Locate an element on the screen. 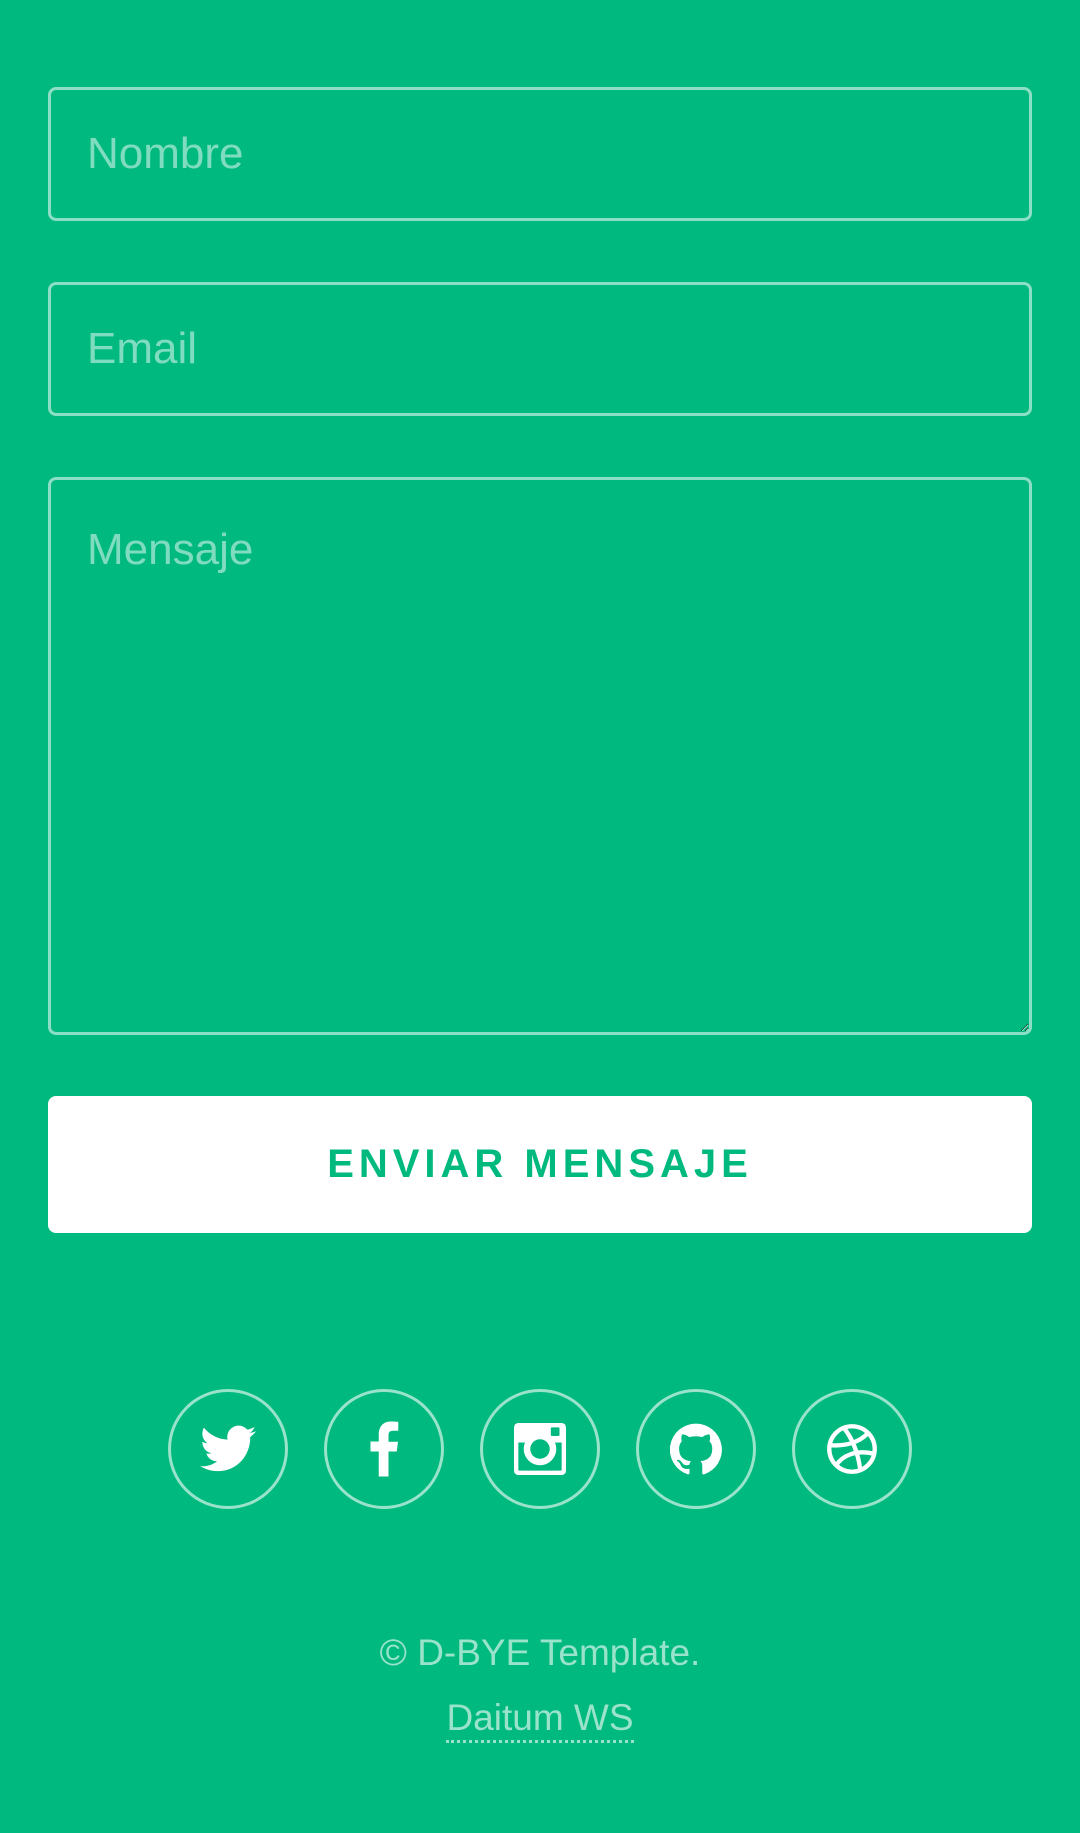 The width and height of the screenshot is (1080, 1833). email-field-wrap is located at coordinates (540, 349).